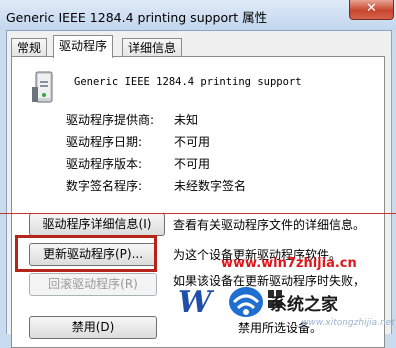 This screenshot has width=396, height=348. I want to click on tab-general: 常规, so click(29, 47).